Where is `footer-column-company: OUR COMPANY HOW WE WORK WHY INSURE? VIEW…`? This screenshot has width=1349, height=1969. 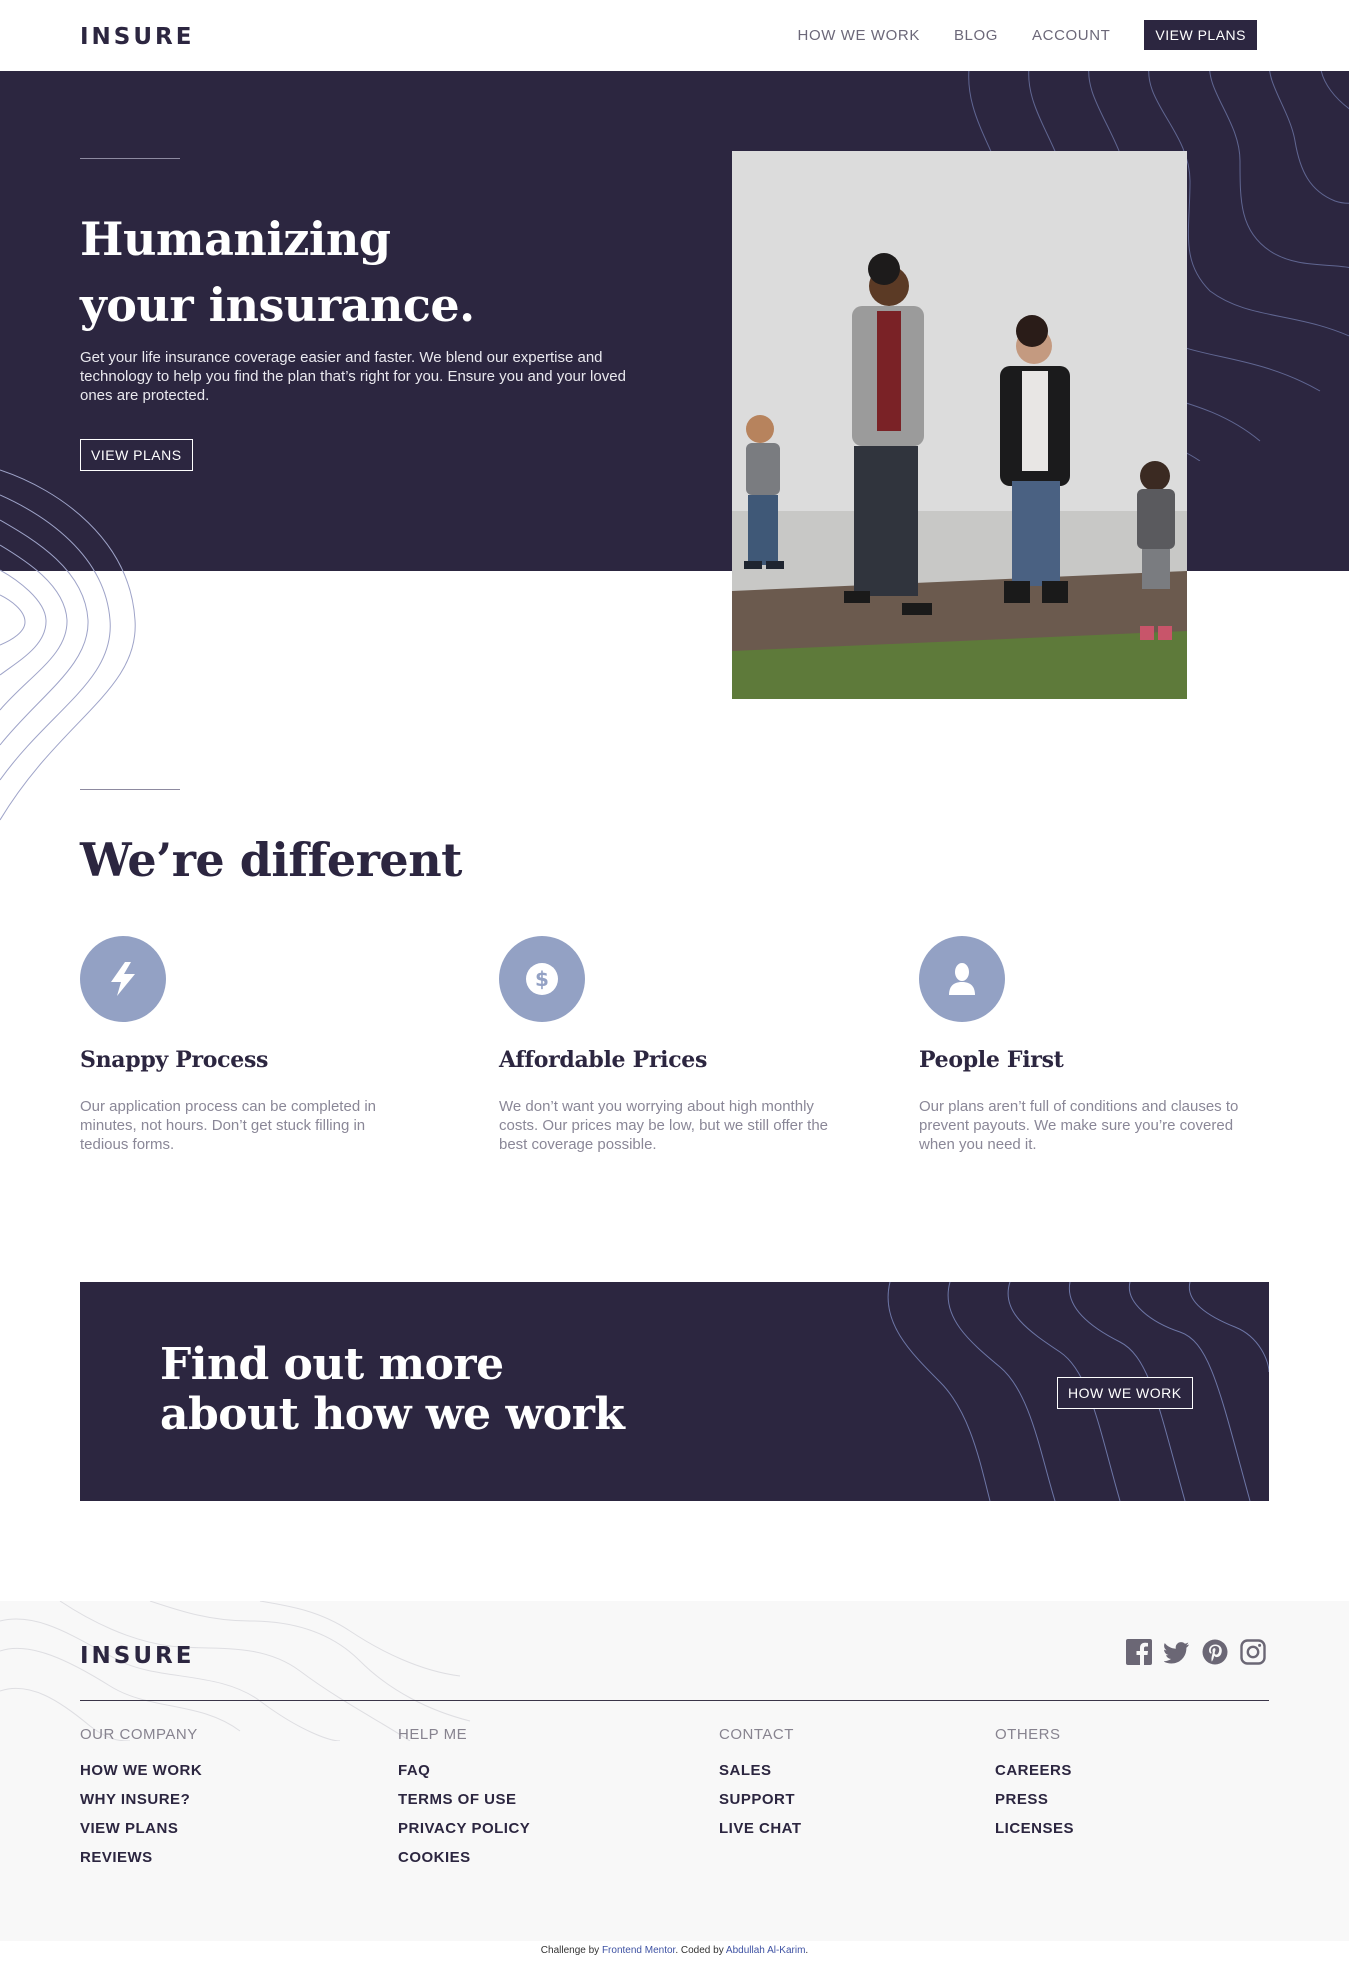 footer-column-company: OUR COMPANY HOW WE WORK WHY INSURE? VIEW… is located at coordinates (141, 1801).